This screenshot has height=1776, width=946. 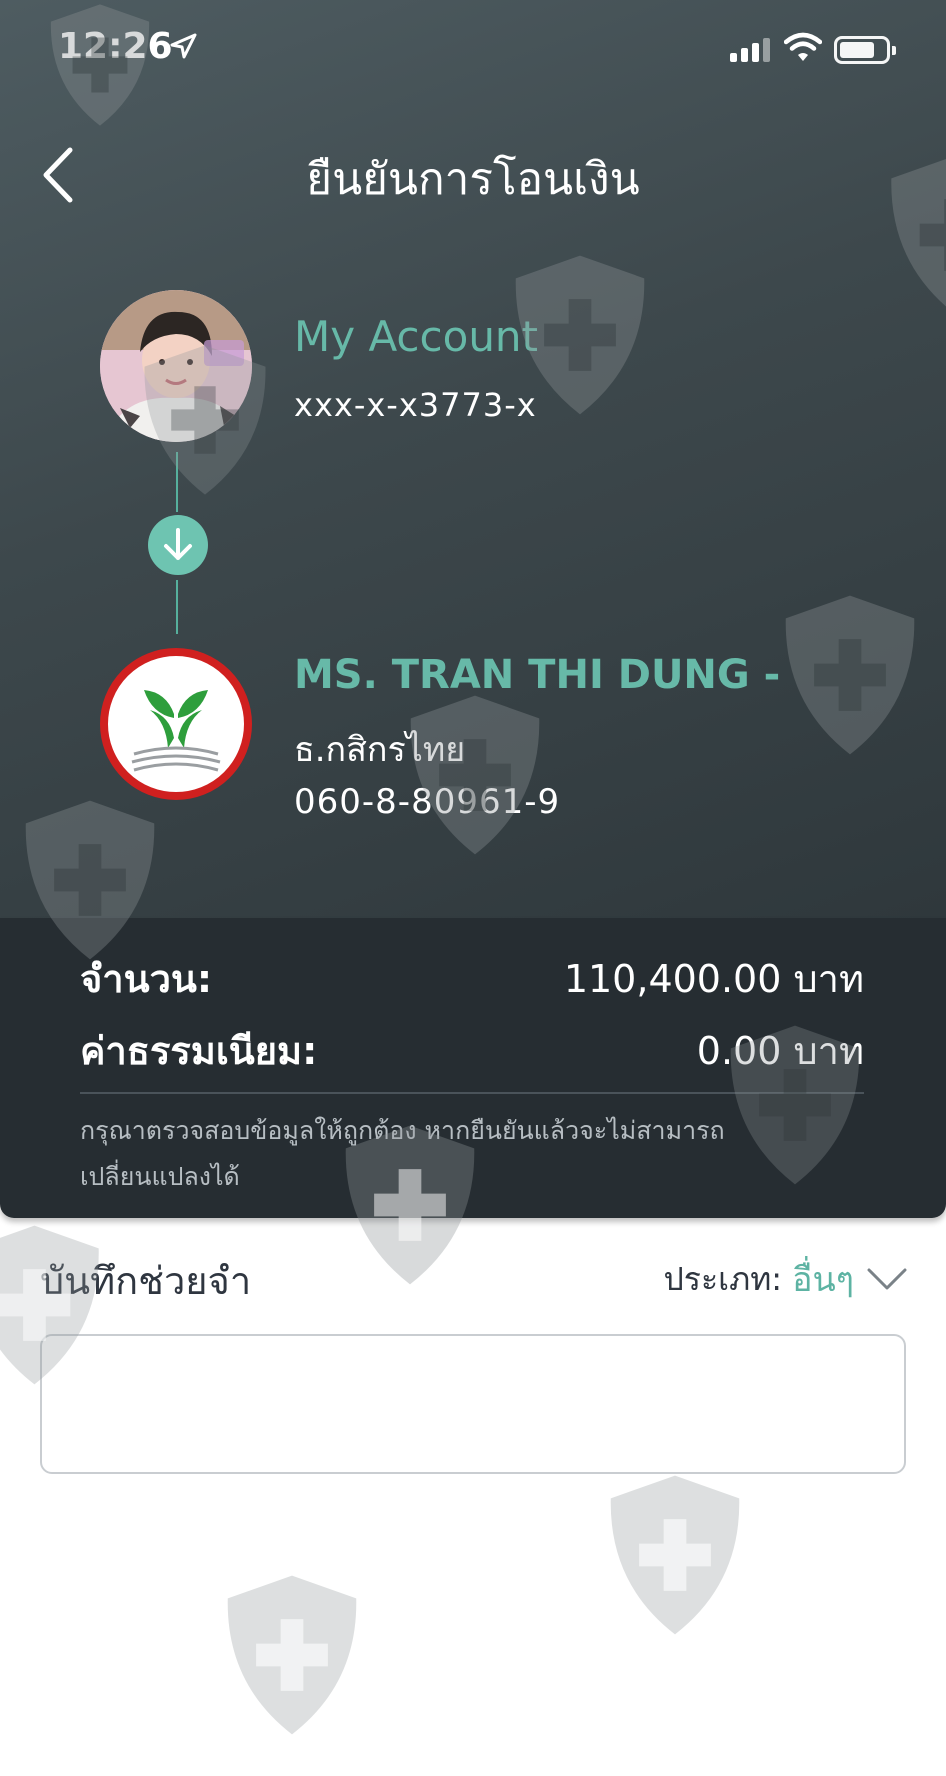 I want to click on kasikorn-bank-logo, so click(x=176, y=724).